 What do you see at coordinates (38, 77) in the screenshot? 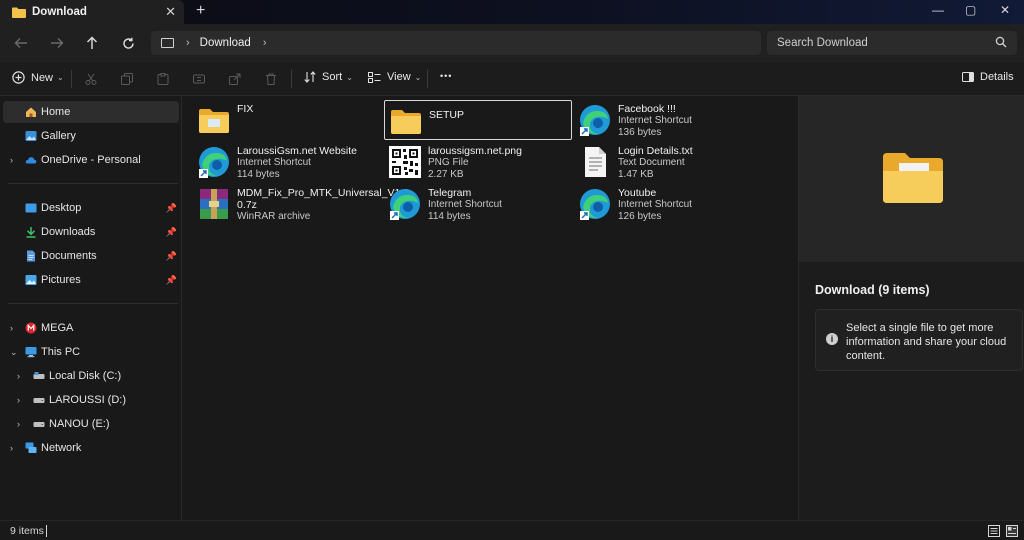
I see `new-button: New ⌄` at bounding box center [38, 77].